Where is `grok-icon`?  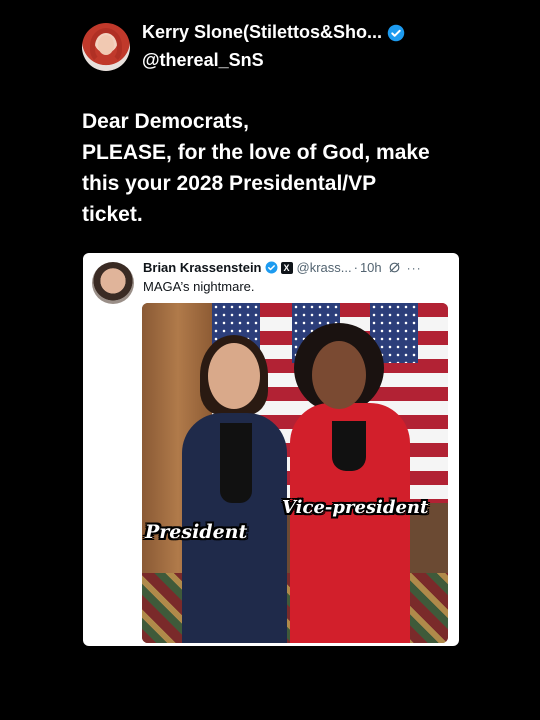
grok-icon is located at coordinates (394, 267).